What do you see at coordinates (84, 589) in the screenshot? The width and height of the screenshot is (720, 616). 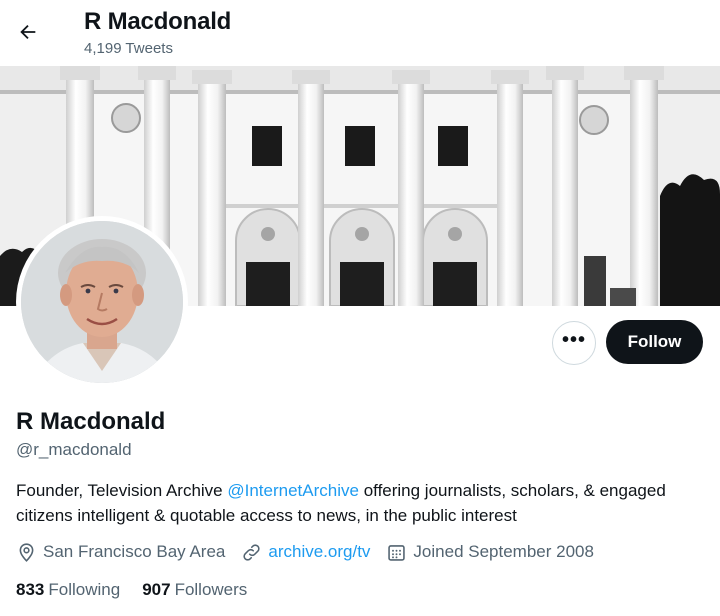 I see `following-label: Following` at bounding box center [84, 589].